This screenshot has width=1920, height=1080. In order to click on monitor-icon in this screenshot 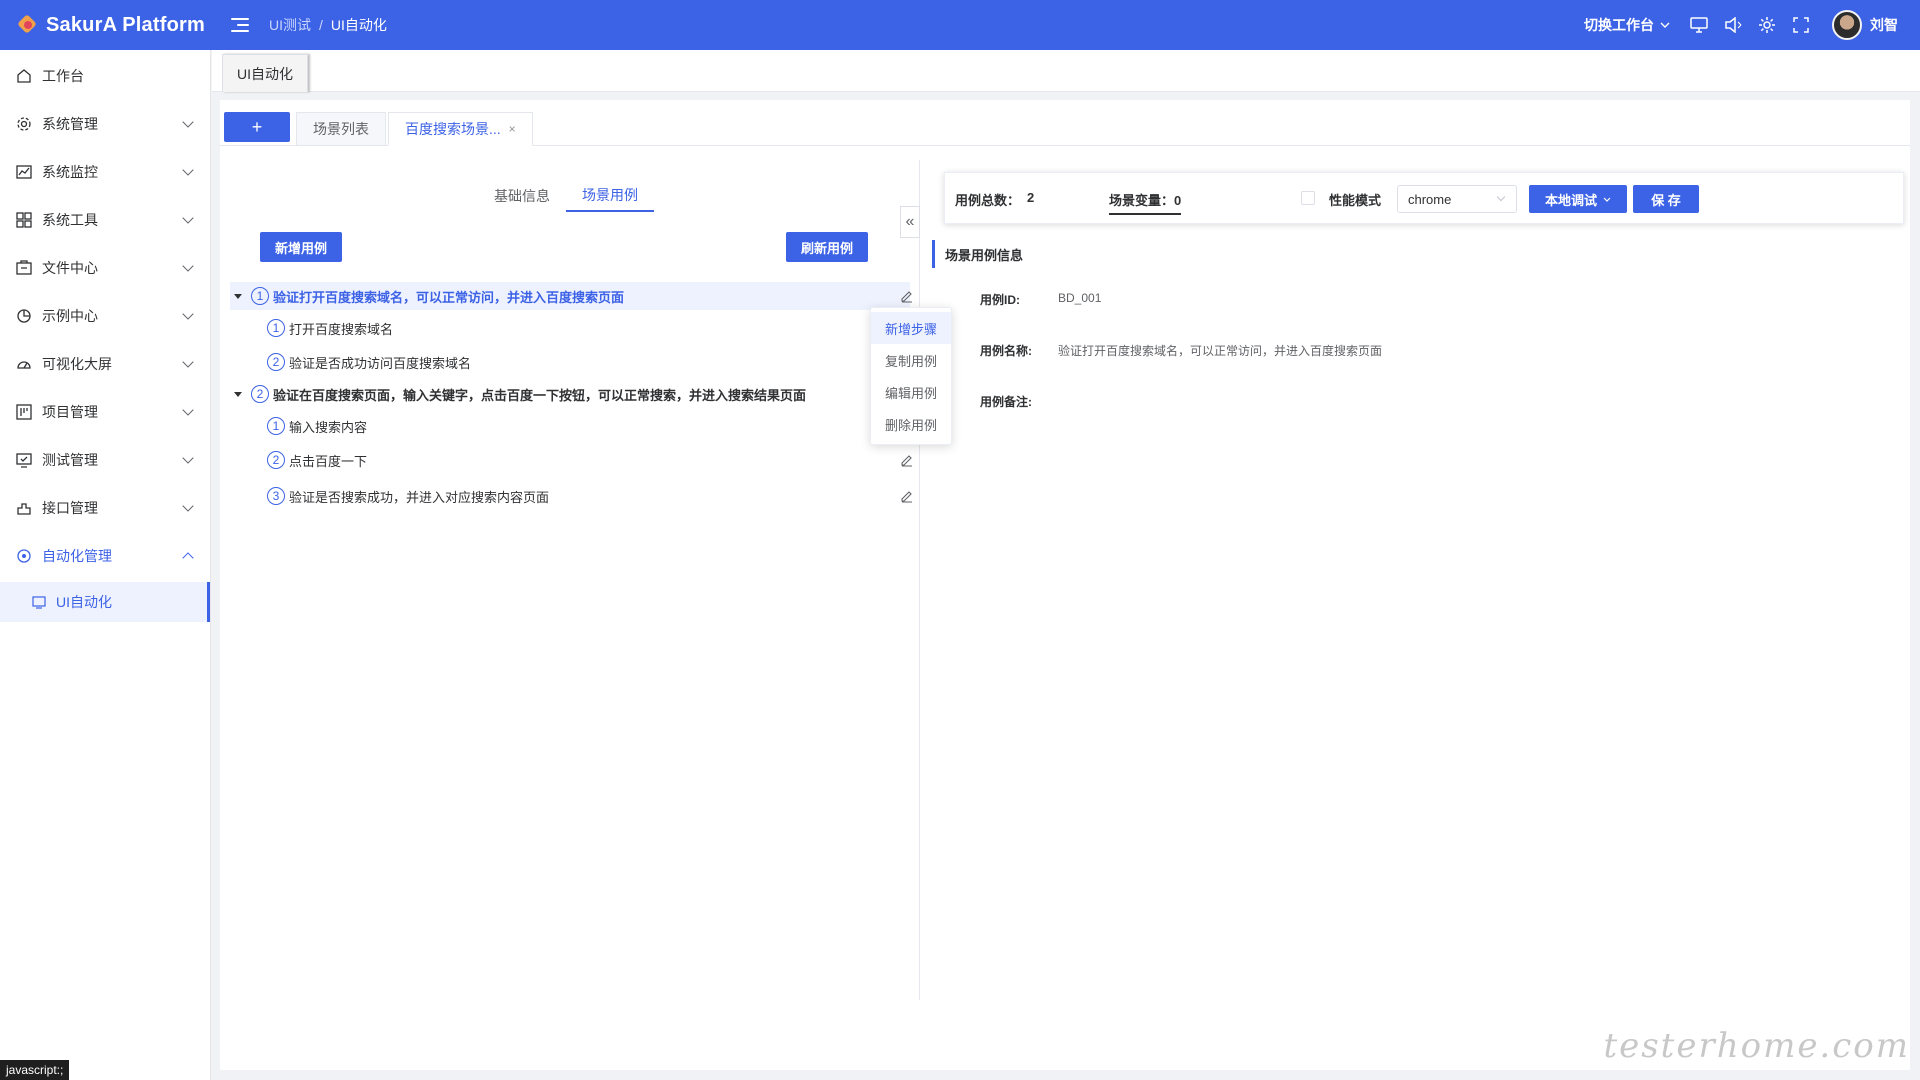, I will do `click(1699, 25)`.